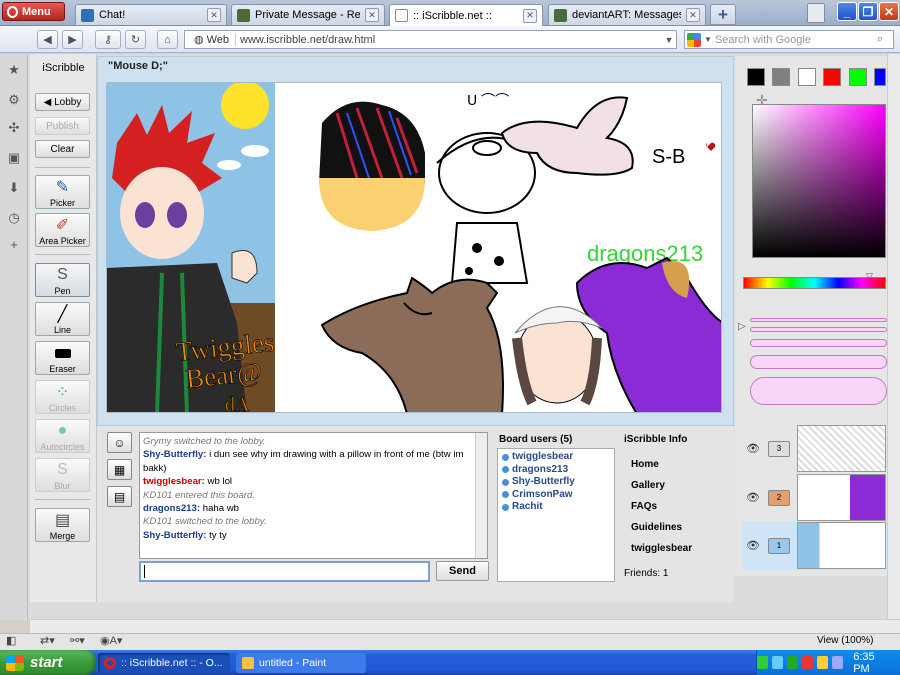 The height and width of the screenshot is (675, 900). I want to click on minimize-button: _, so click(847, 11).